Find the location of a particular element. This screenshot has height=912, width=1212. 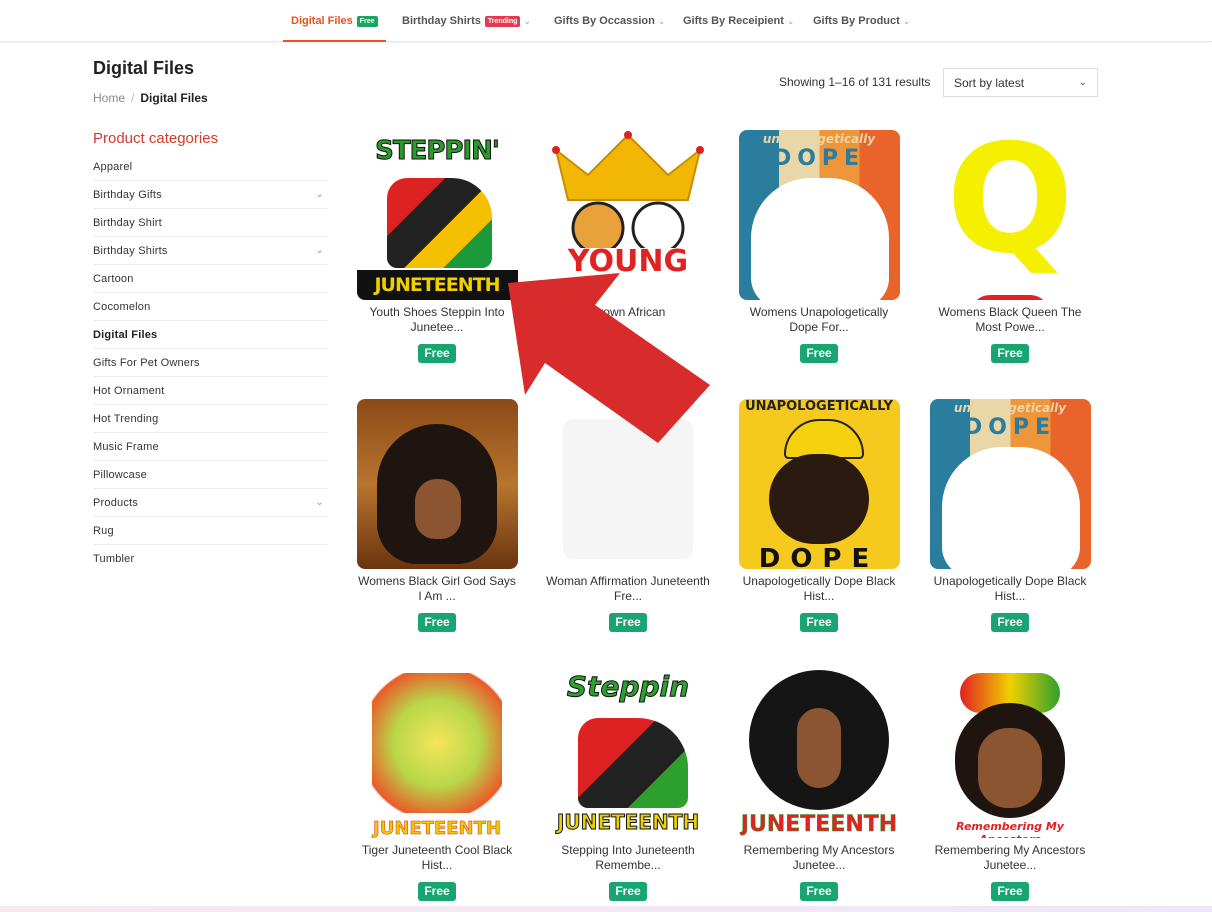

product-image: Remembering My Ancestors is located at coordinates (1010, 753).